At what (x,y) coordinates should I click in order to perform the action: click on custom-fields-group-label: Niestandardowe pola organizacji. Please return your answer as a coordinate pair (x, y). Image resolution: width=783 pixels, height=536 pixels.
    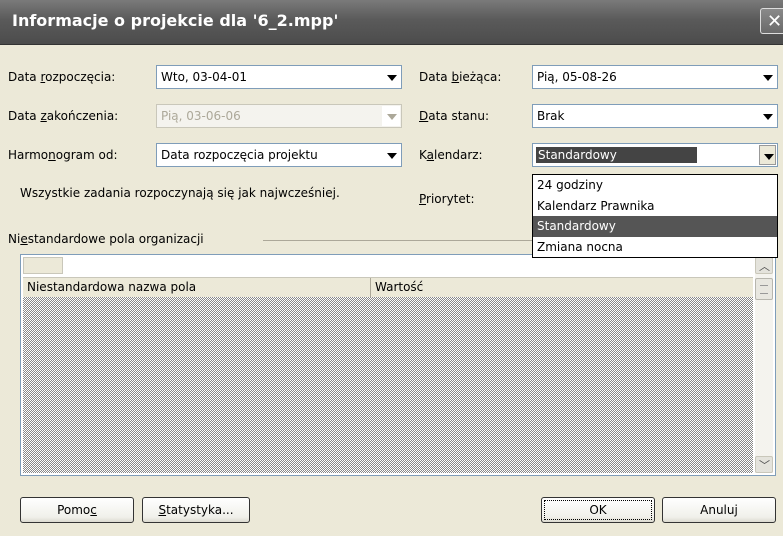
    Looking at the image, I should click on (106, 239).